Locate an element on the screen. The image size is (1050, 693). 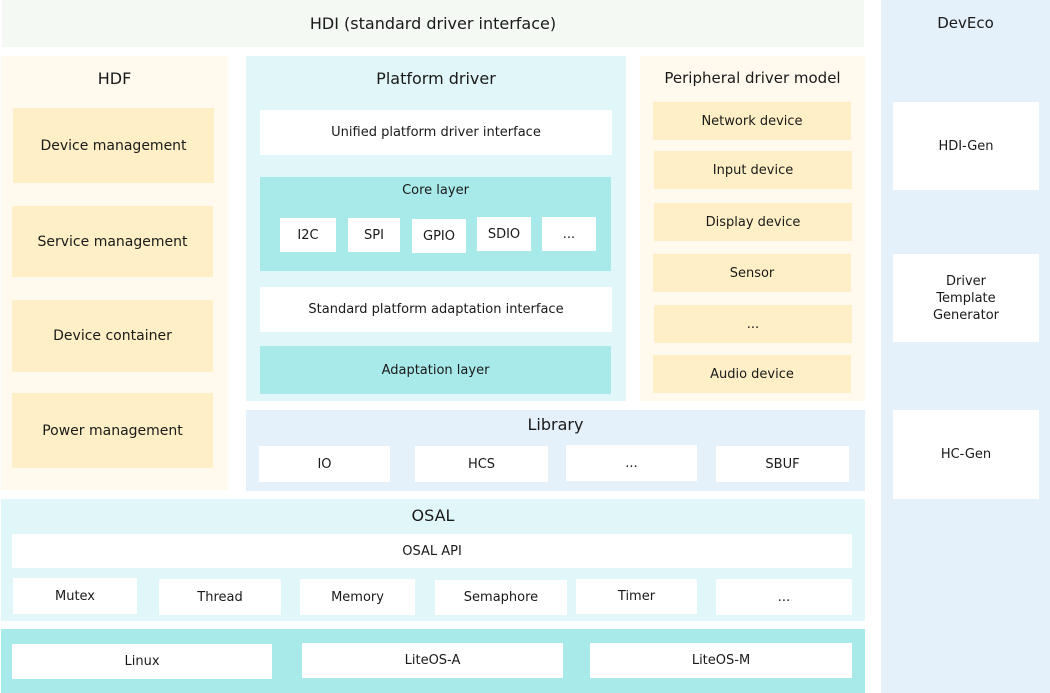
peripheral-title: Peripheral driver model is located at coordinates (752, 78).